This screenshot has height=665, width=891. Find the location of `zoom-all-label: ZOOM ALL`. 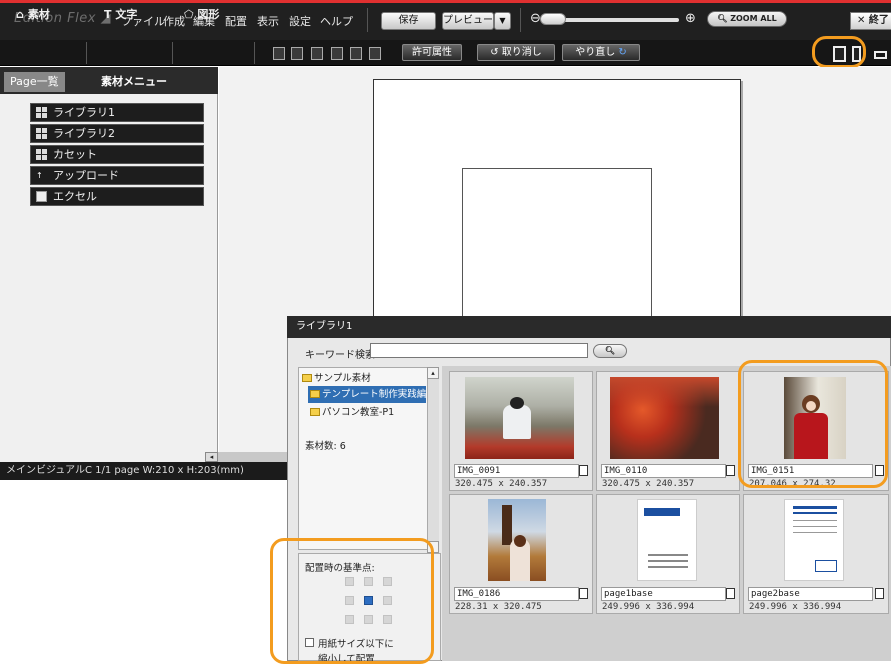

zoom-all-label: ZOOM ALL is located at coordinates (753, 18).